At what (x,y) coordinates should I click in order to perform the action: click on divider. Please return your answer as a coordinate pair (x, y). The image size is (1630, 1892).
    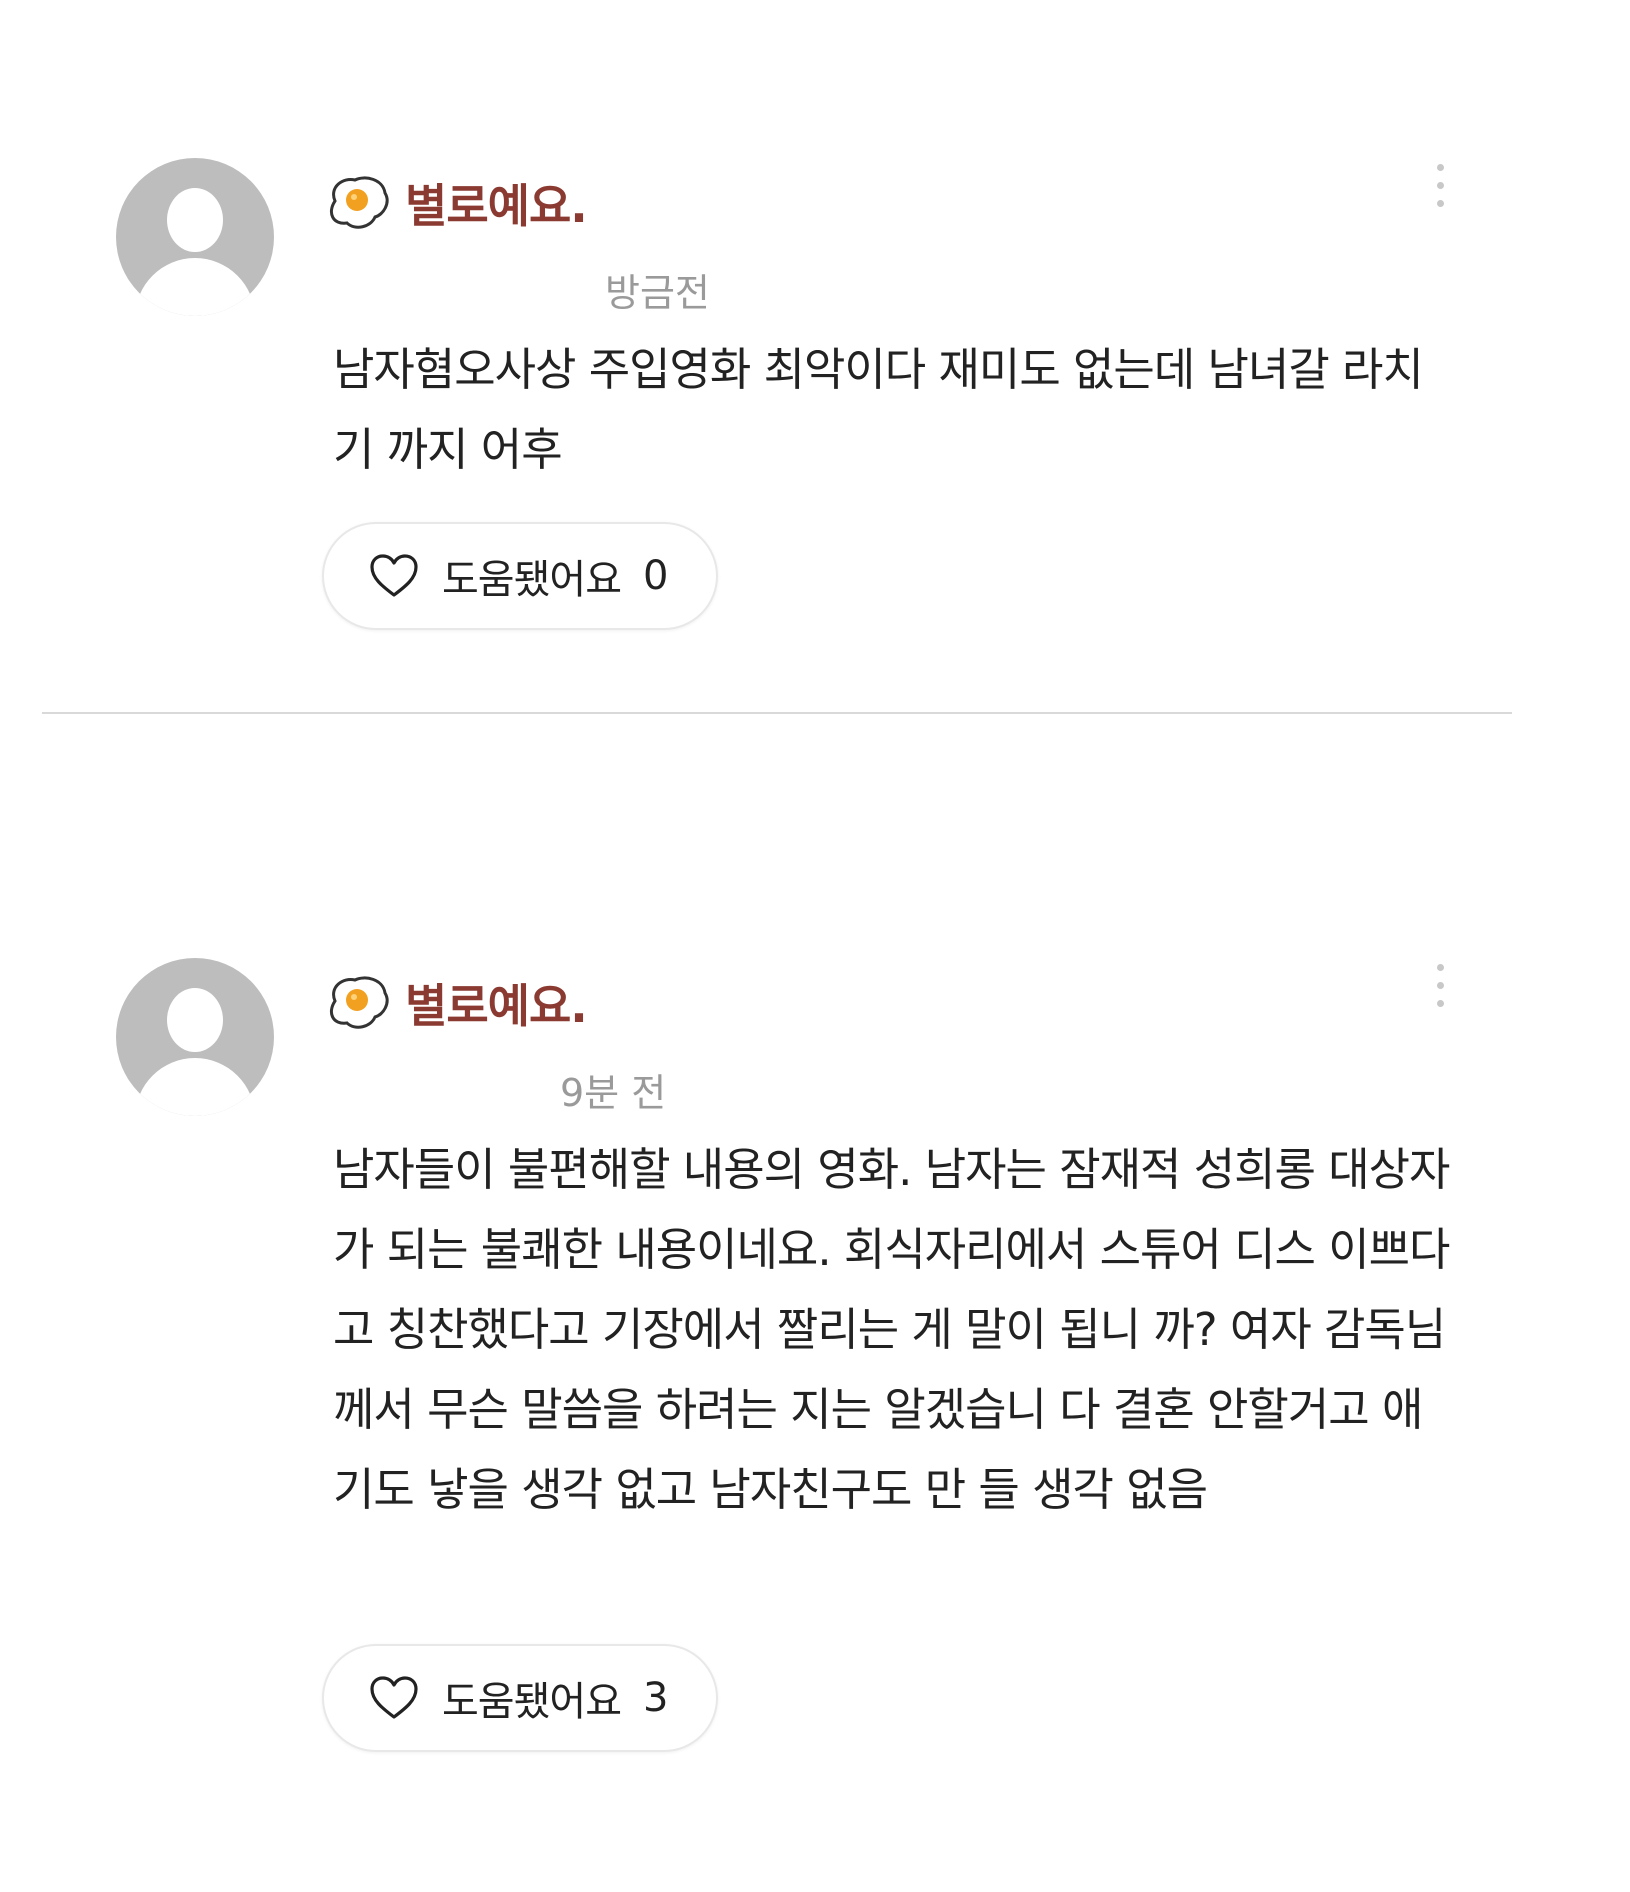
    Looking at the image, I should click on (777, 713).